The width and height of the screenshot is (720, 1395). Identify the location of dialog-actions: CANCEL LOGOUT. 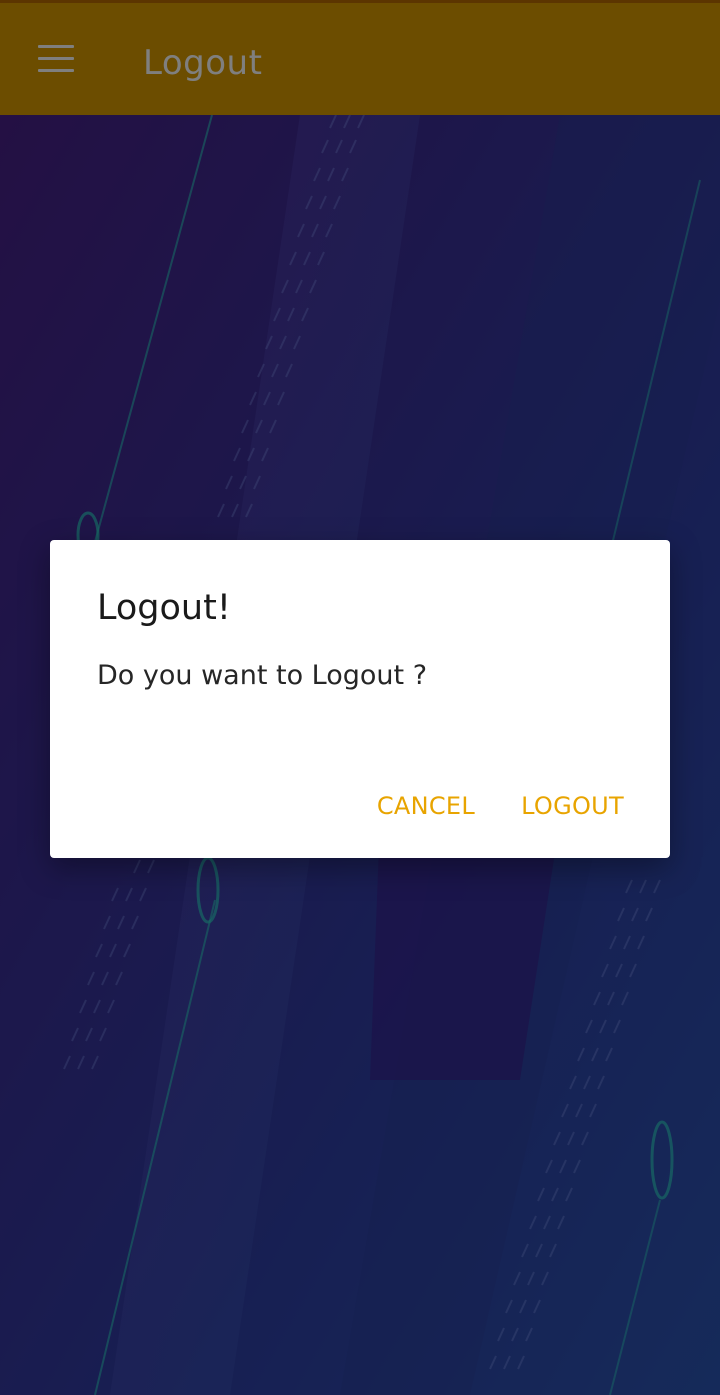
(500, 806).